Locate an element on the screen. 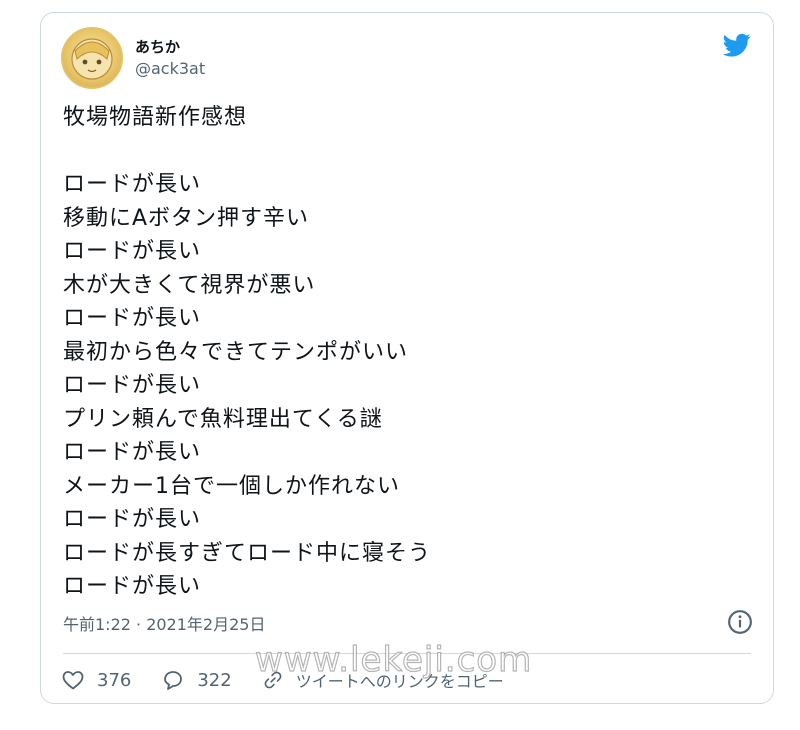 This screenshot has width=800, height=730. tweet-line: 牧場物語新作感想 is located at coordinates (155, 117).